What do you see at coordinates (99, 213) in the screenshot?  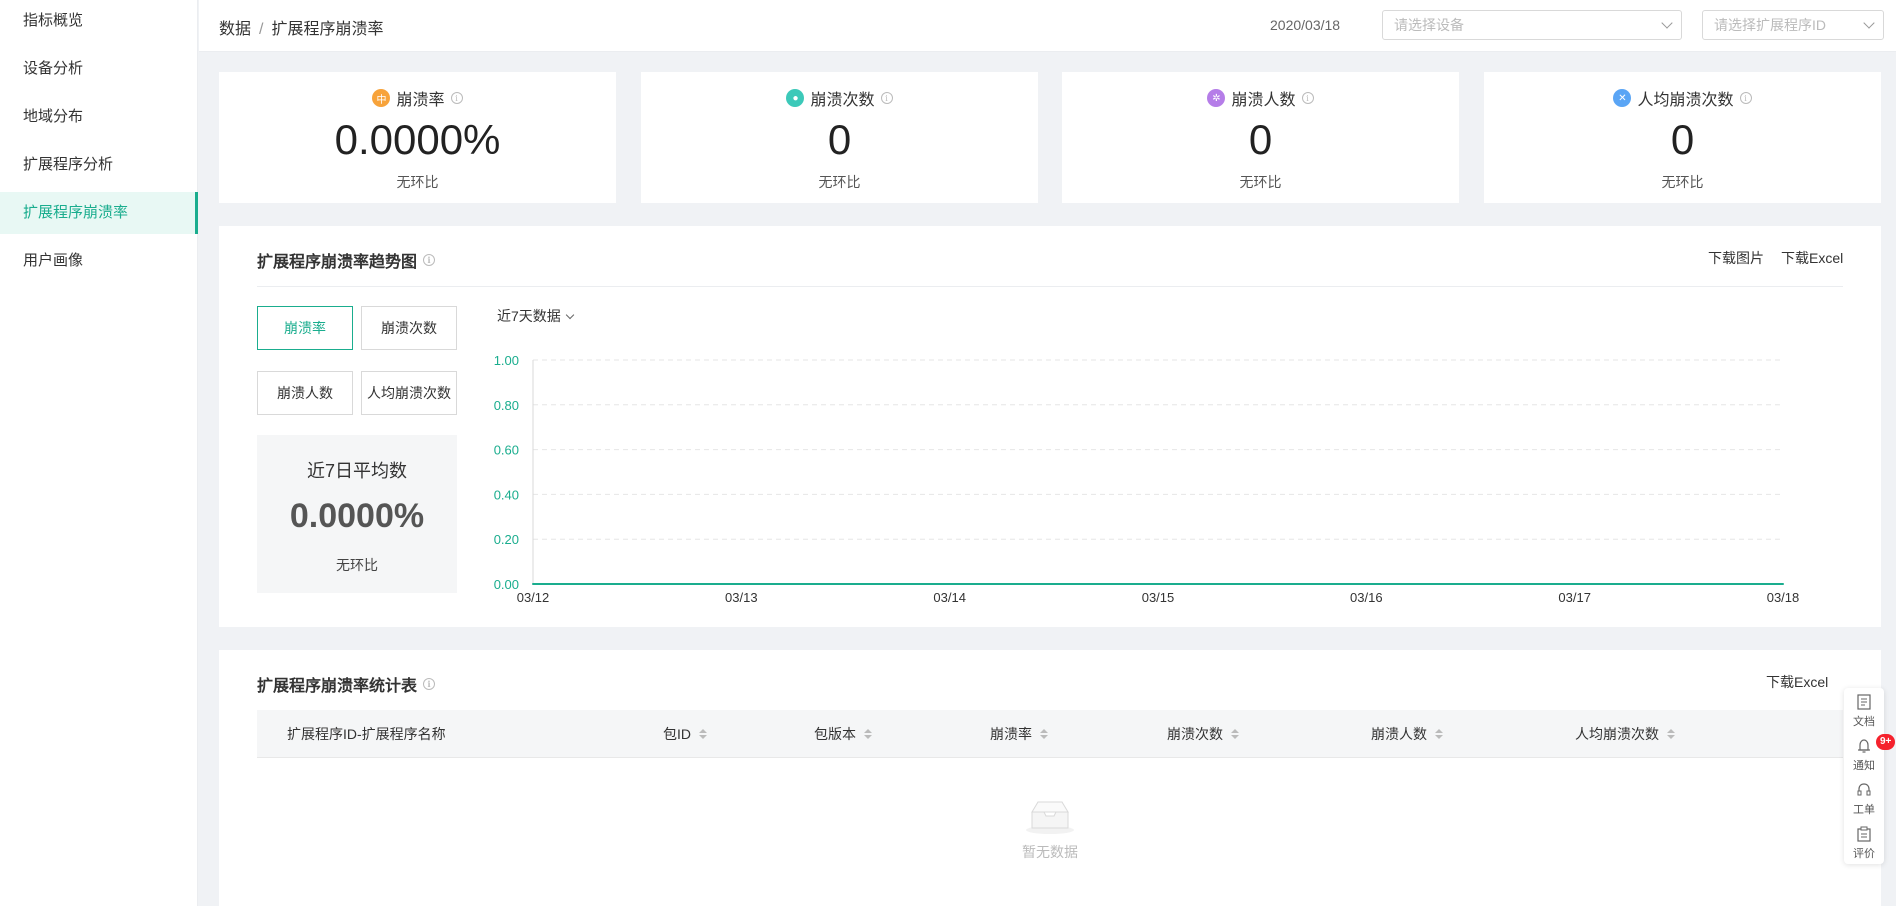 I see `sidebar-item-extension-crash-rate: 扩展程序崩溃率` at bounding box center [99, 213].